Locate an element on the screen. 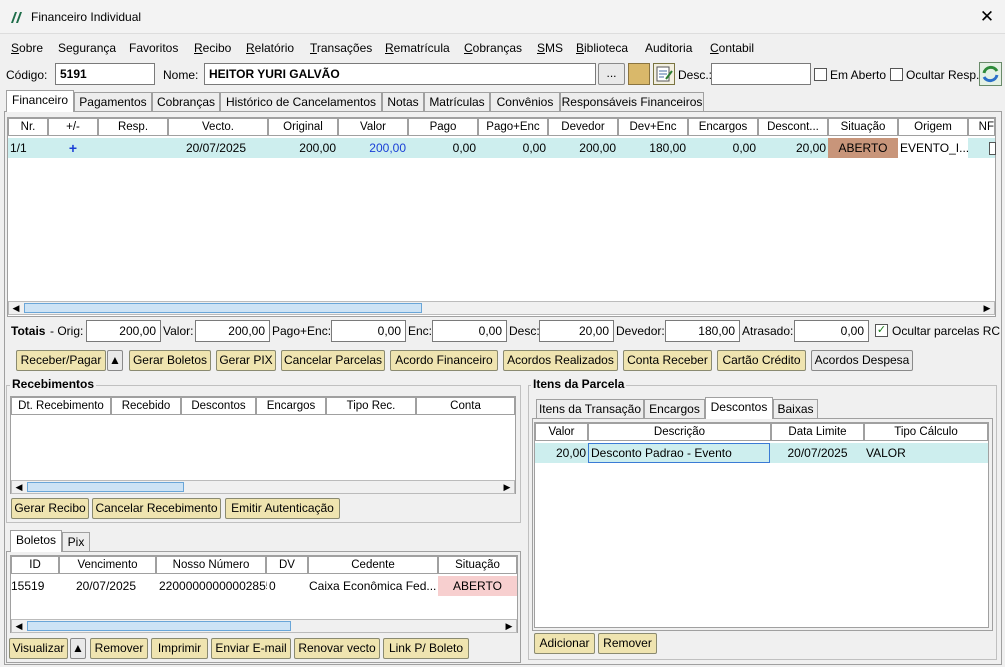  col-conta: Conta is located at coordinates (465, 406).